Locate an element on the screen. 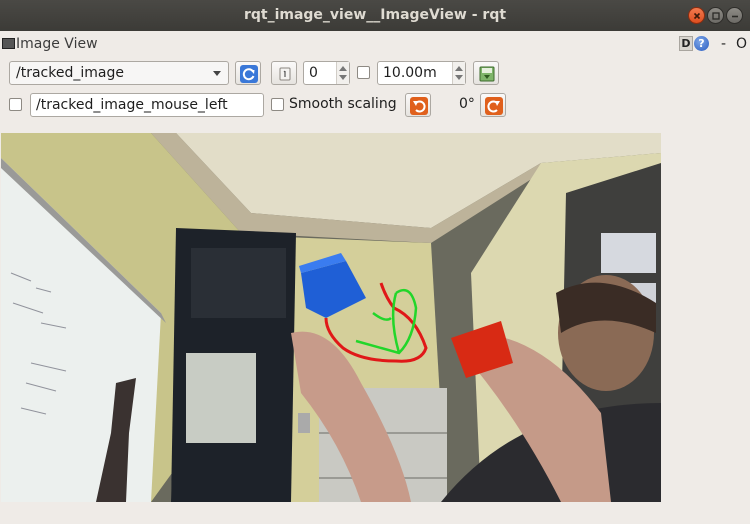 Image resolution: width=750 pixels, height=524 pixels. window-titlebar: rqt_image_view__ImageView - rqt is located at coordinates (375, 15).